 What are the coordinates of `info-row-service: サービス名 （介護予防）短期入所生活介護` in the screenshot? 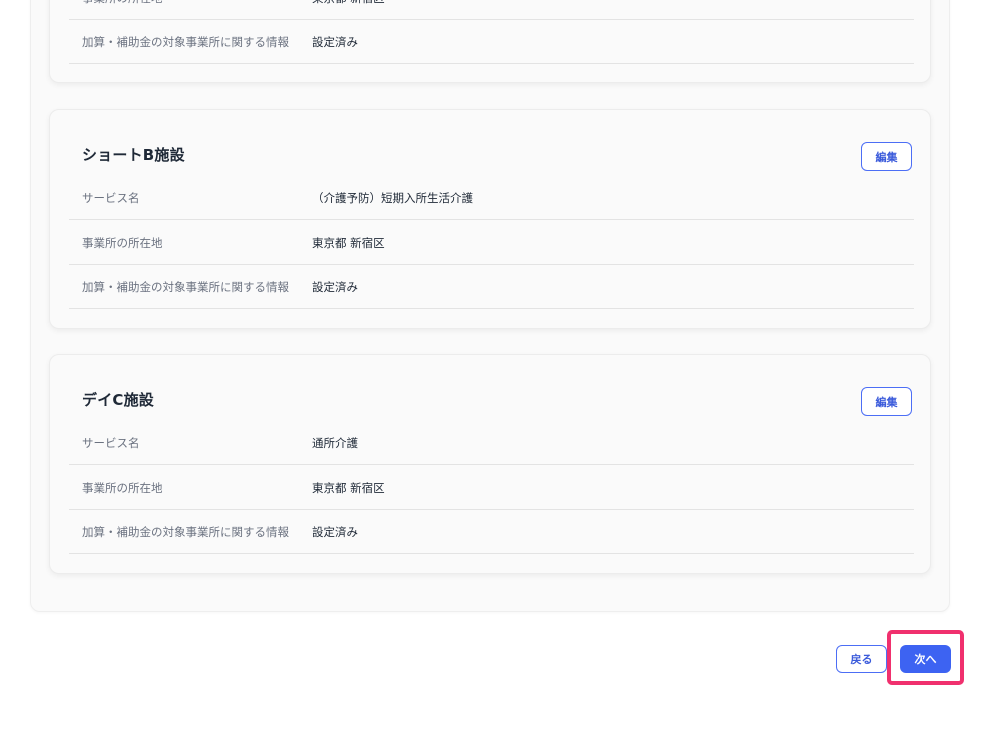 It's located at (491, 198).